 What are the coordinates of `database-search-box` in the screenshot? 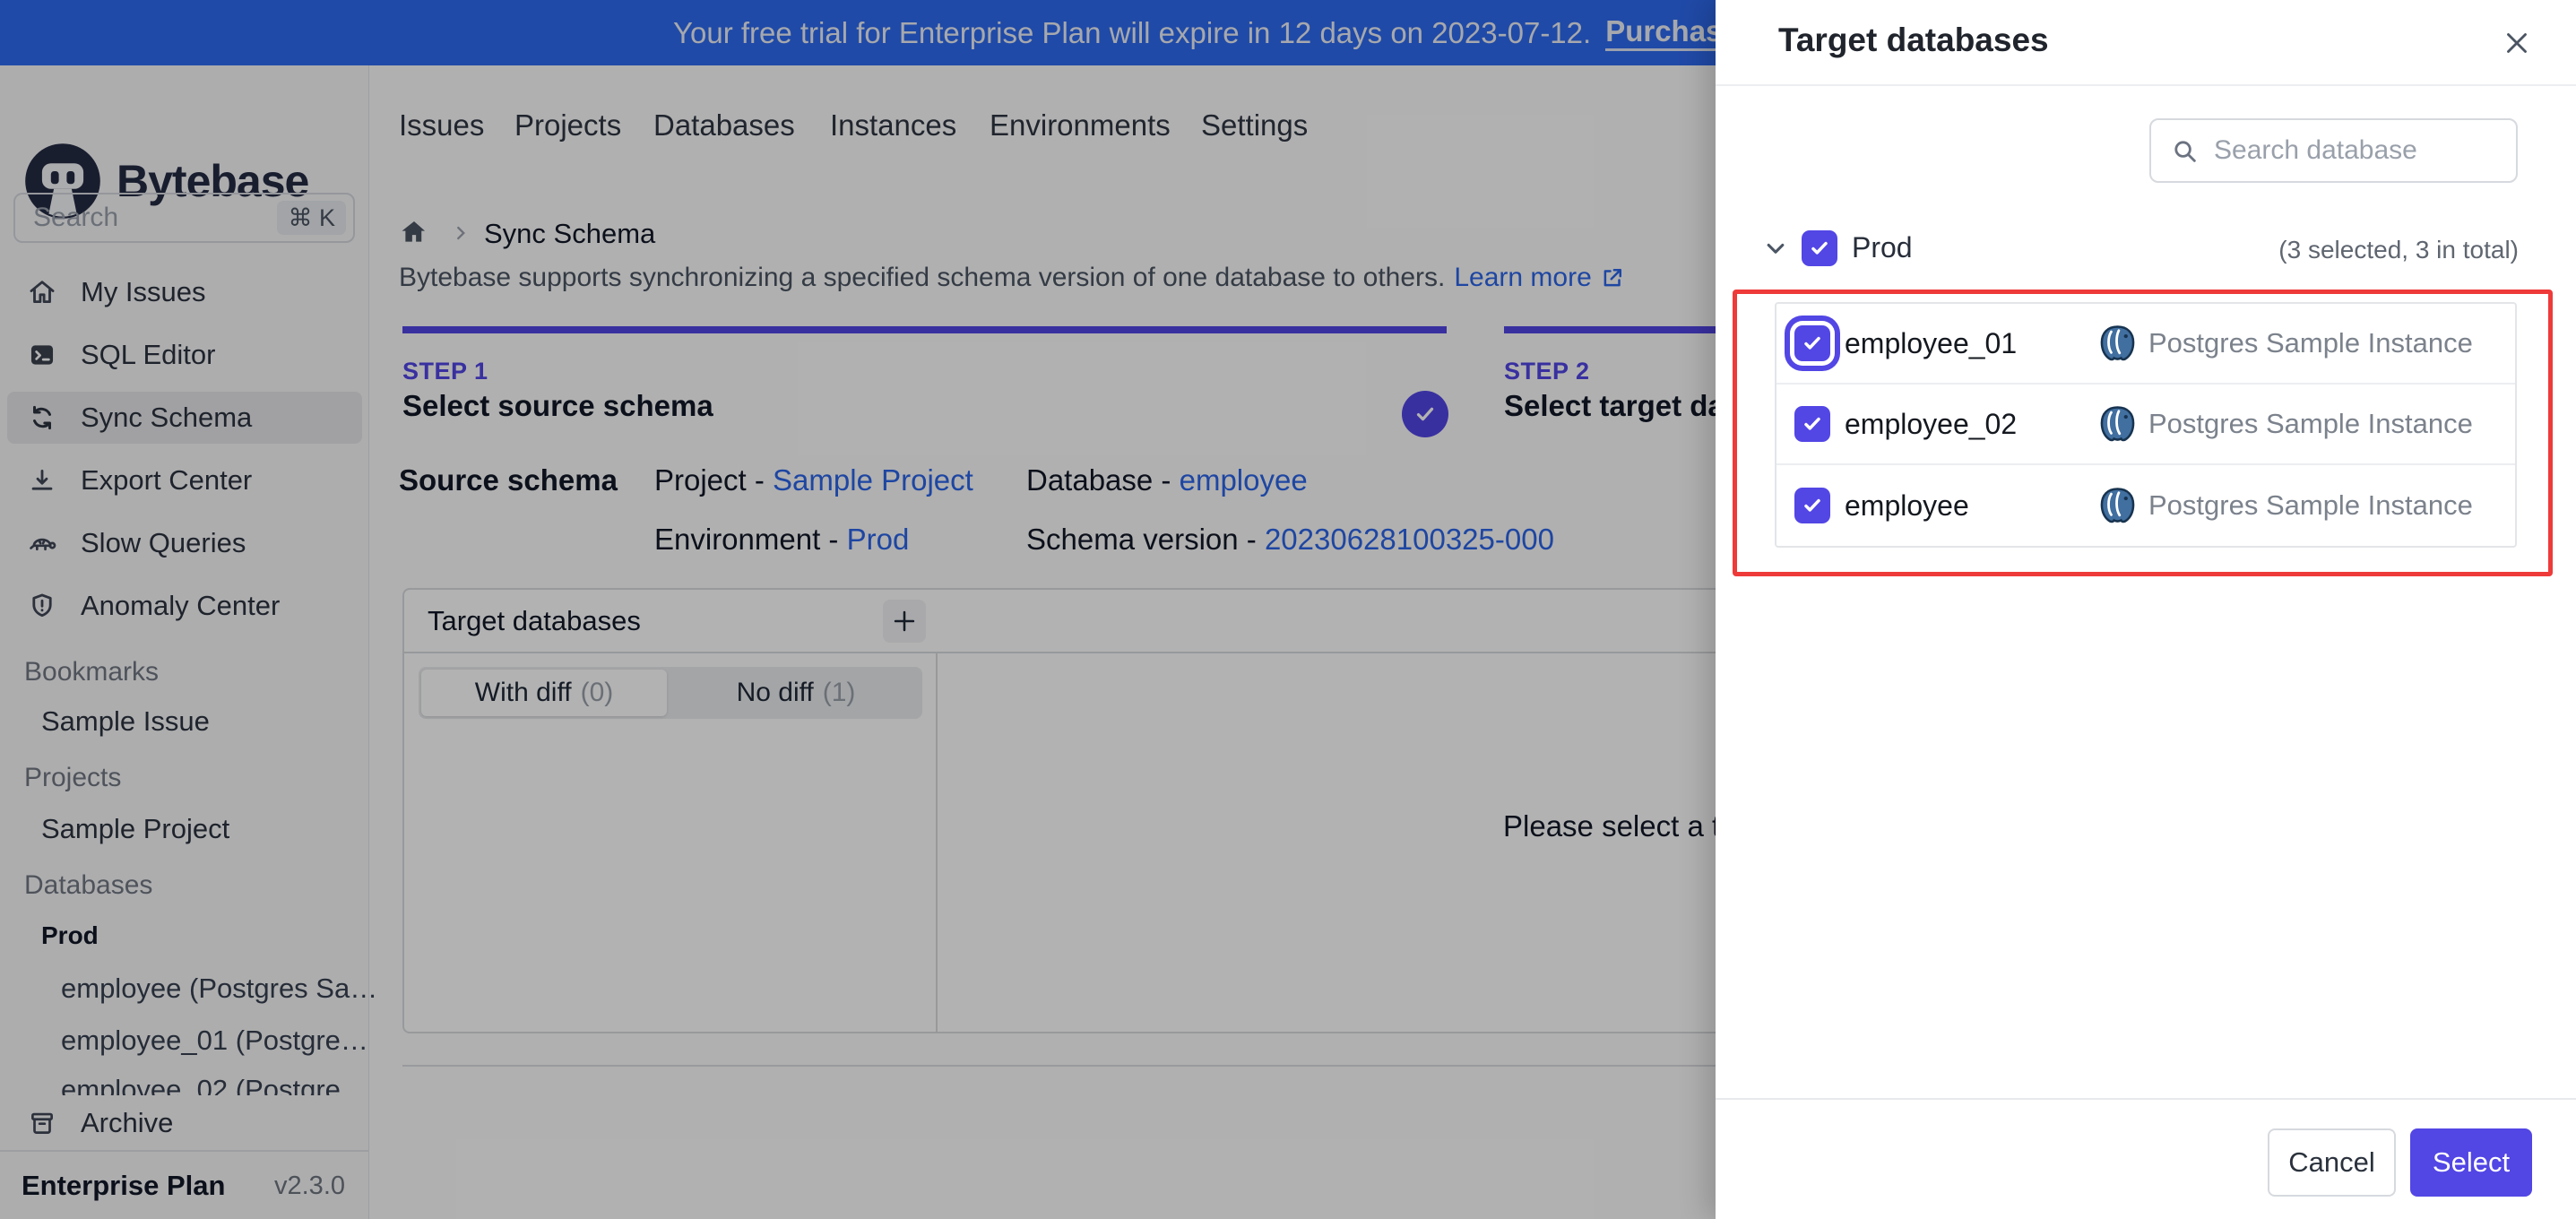 It's located at (2333, 151).